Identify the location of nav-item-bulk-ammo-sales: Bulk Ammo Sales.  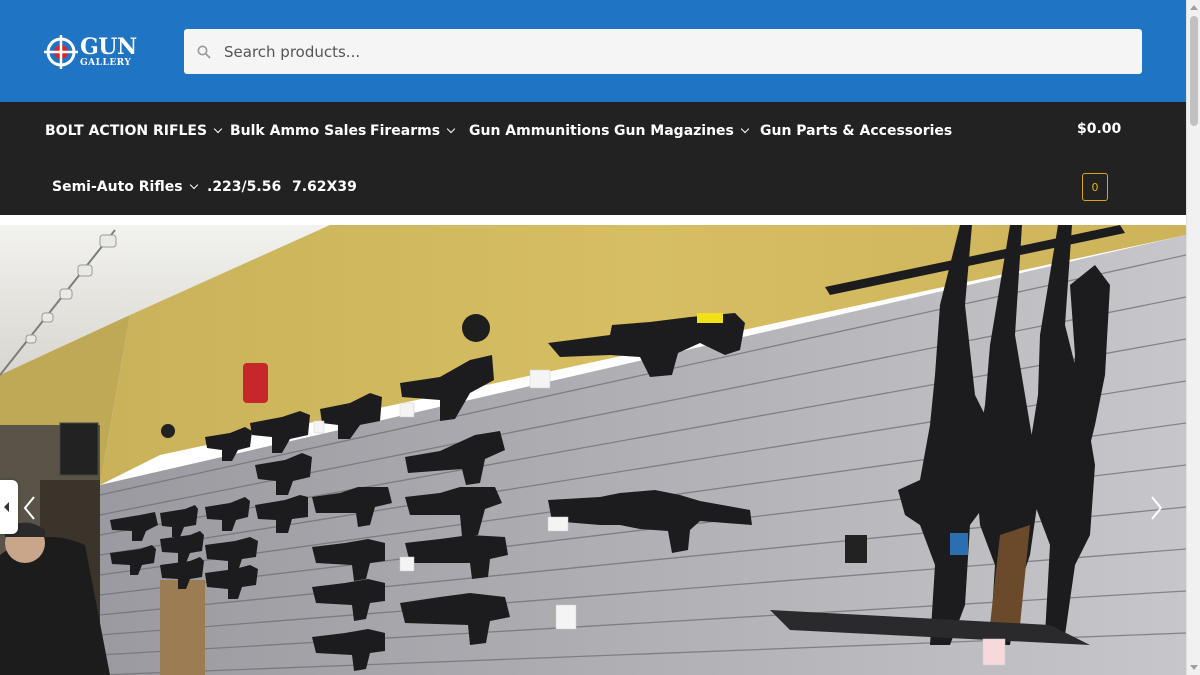
(298, 131).